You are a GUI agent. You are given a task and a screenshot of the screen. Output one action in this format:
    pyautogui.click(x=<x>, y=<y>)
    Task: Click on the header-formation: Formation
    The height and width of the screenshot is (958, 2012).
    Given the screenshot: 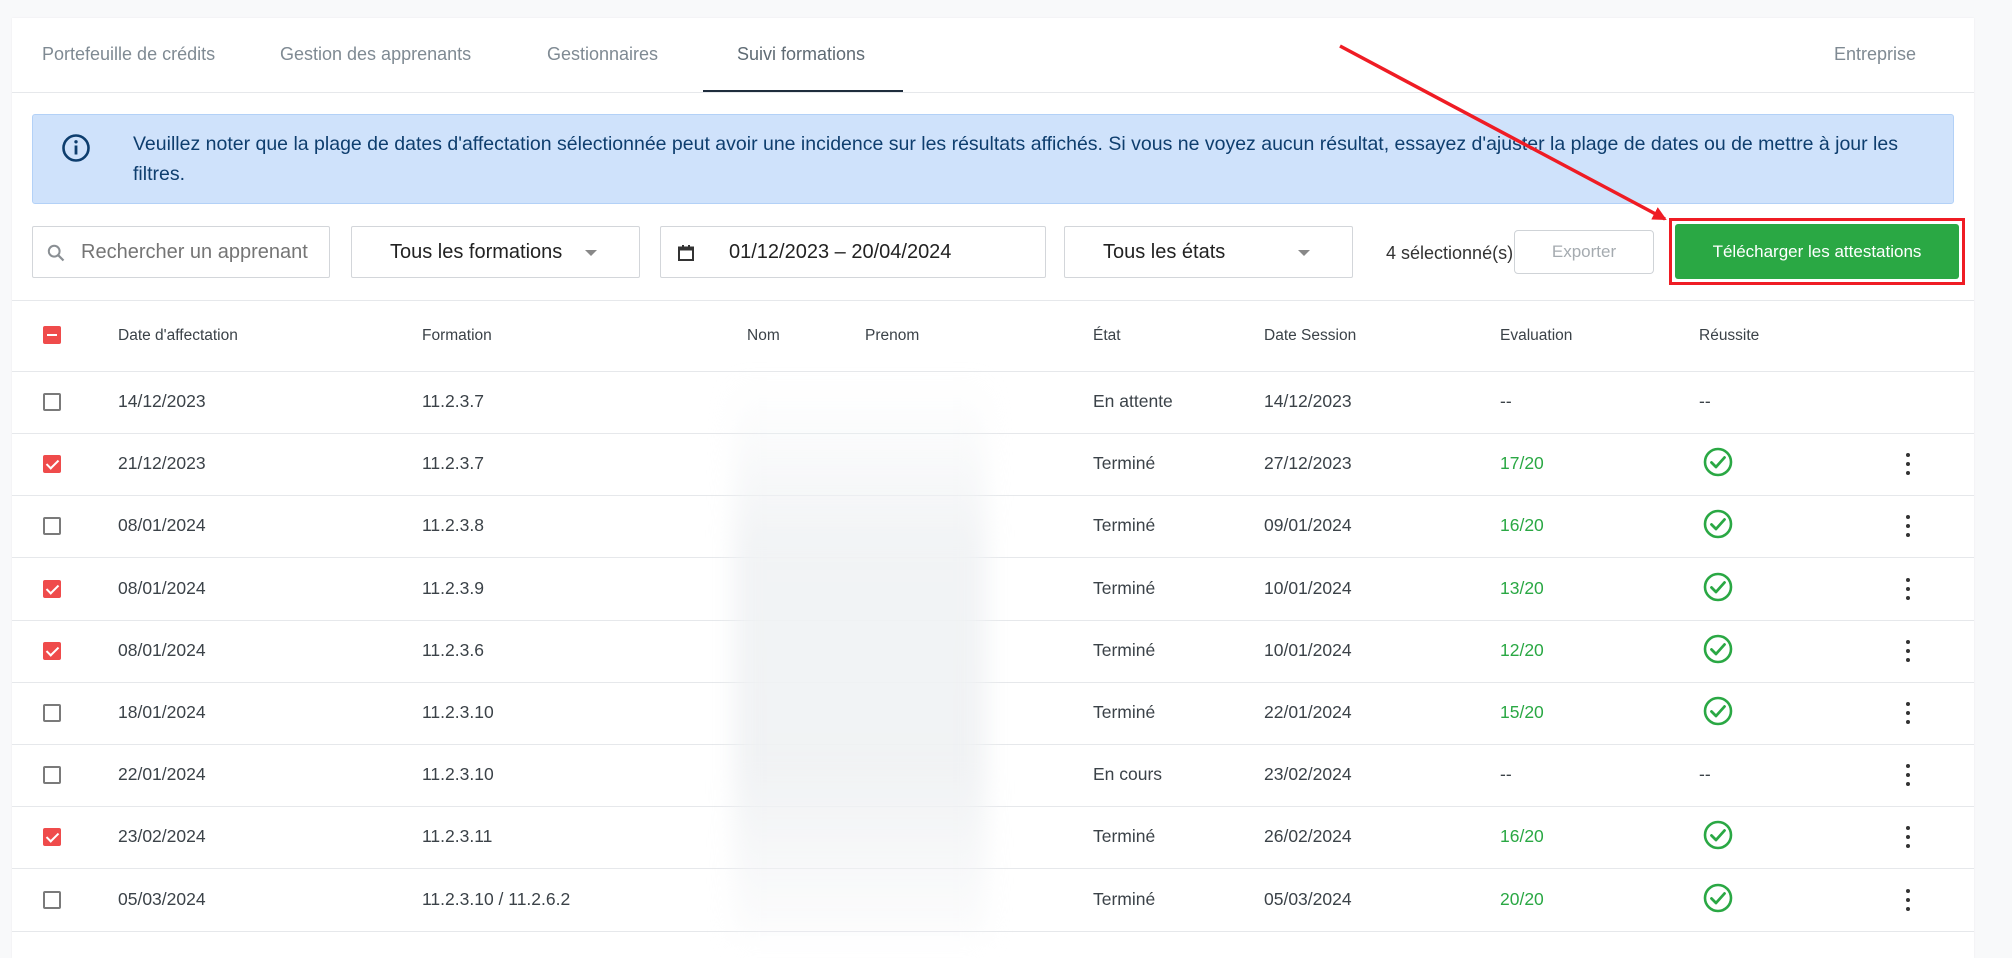 What is the action you would take?
    pyautogui.click(x=457, y=336)
    